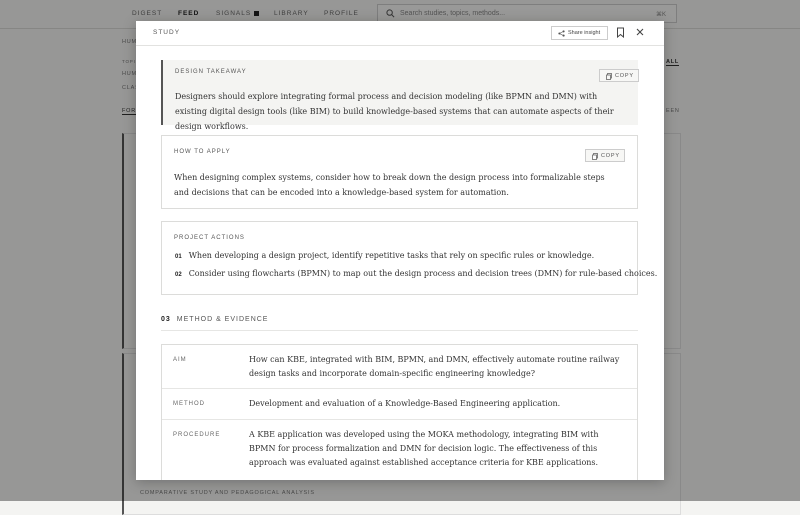 The width and height of the screenshot is (800, 515). What do you see at coordinates (222, 319) in the screenshot?
I see `section-title: METHOD & EVIDENCE` at bounding box center [222, 319].